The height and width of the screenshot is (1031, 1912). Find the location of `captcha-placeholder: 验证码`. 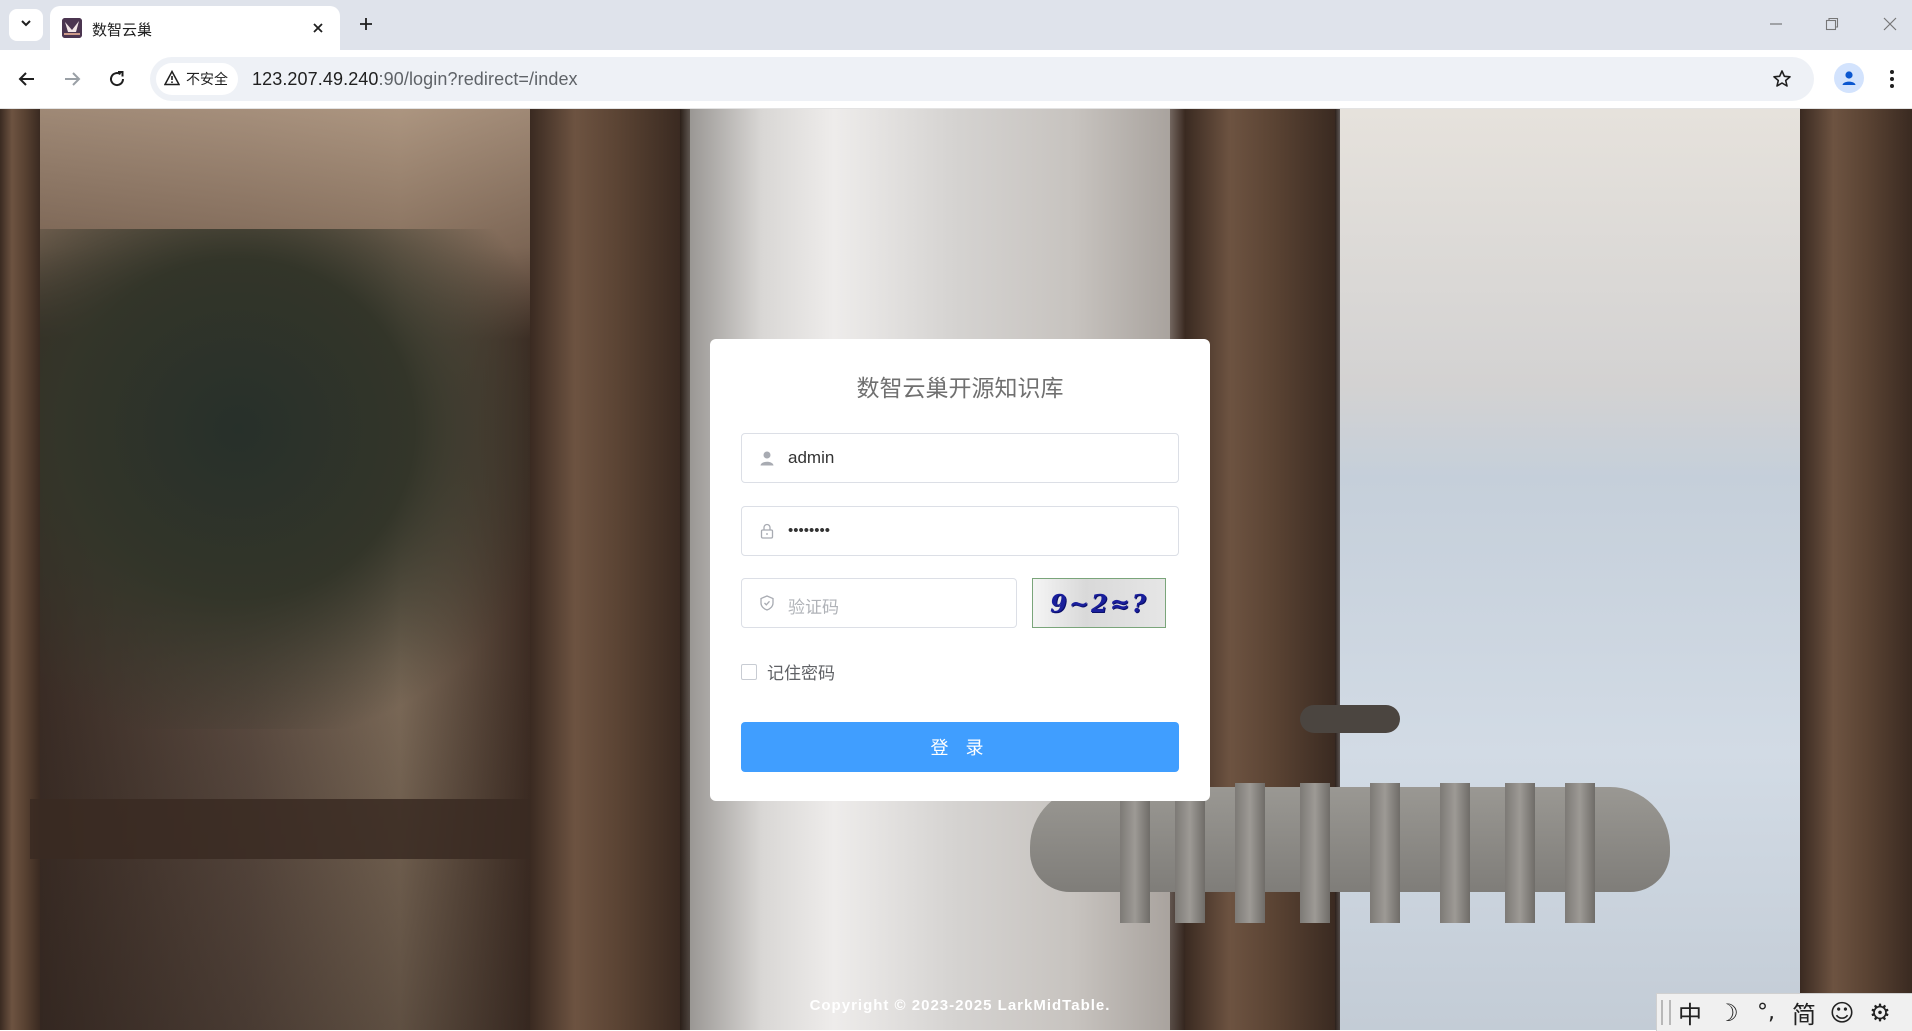

captcha-placeholder: 验证码 is located at coordinates (813, 607).